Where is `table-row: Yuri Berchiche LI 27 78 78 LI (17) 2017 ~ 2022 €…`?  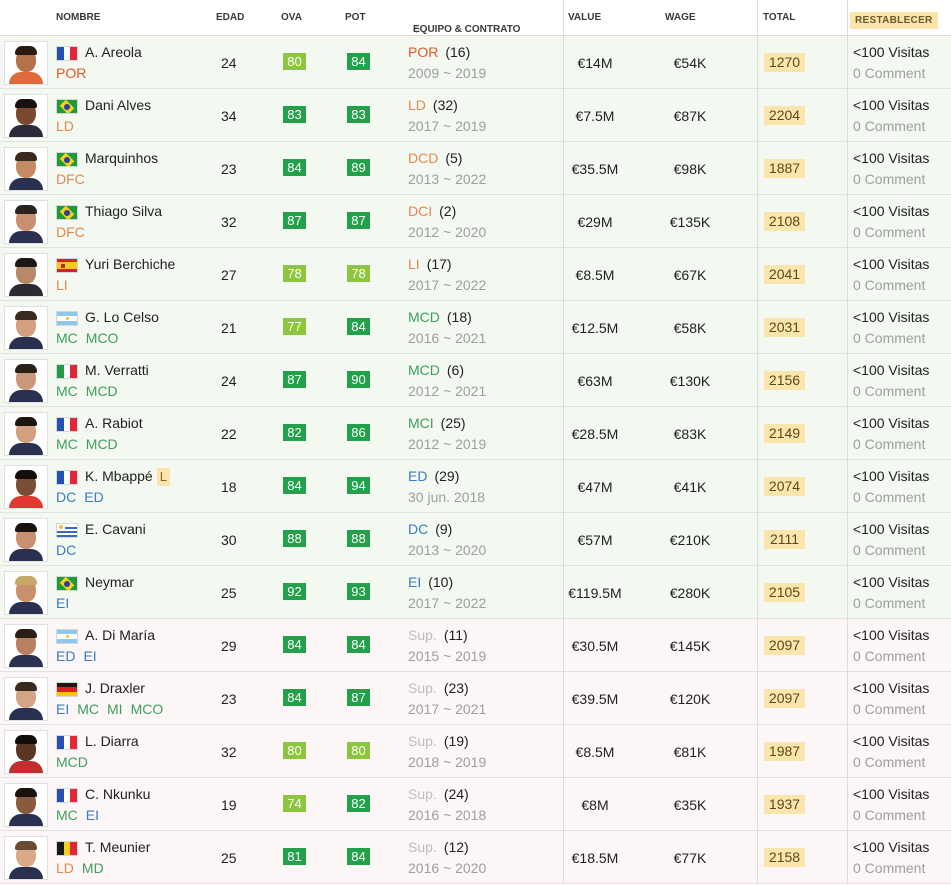
table-row: Yuri Berchiche LI 27 78 78 LI (17) 2017 ~ 2022 €… is located at coordinates (475, 274).